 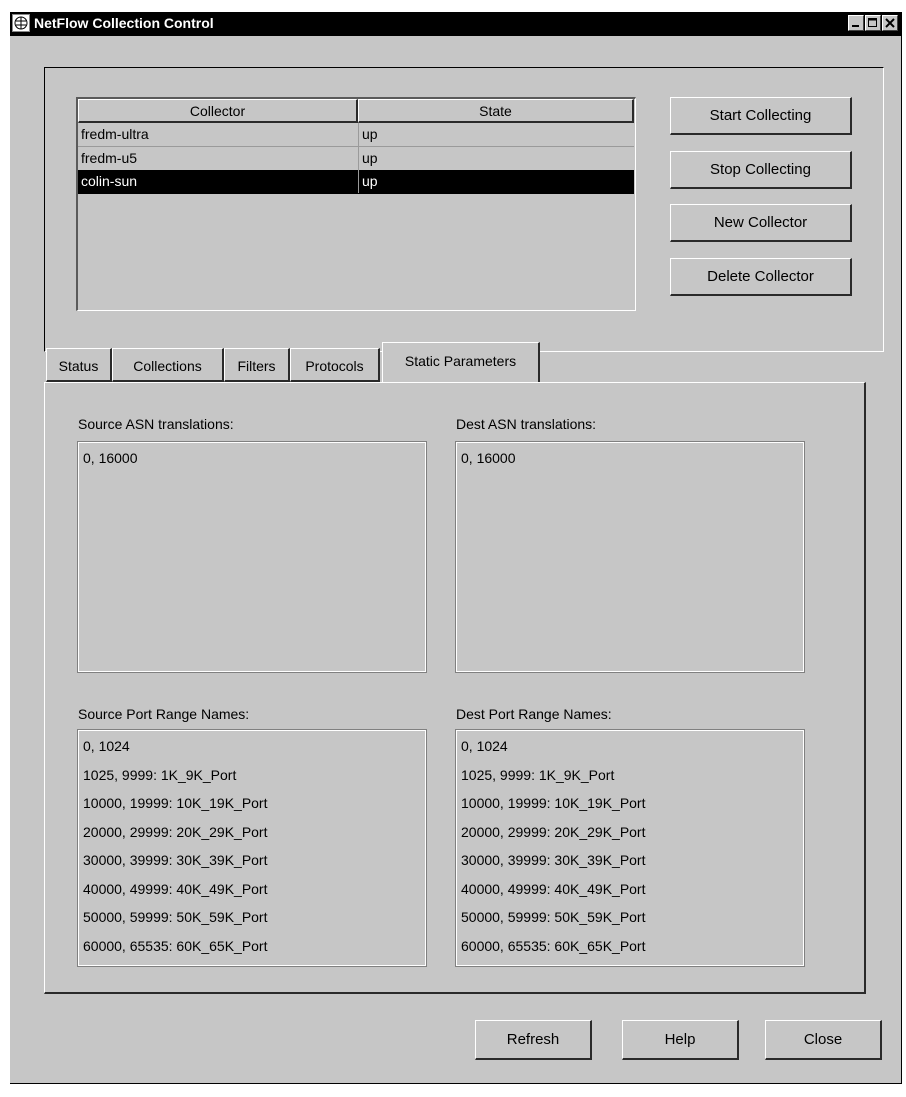 I want to click on tab-collections: Collections, so click(x=168, y=365).